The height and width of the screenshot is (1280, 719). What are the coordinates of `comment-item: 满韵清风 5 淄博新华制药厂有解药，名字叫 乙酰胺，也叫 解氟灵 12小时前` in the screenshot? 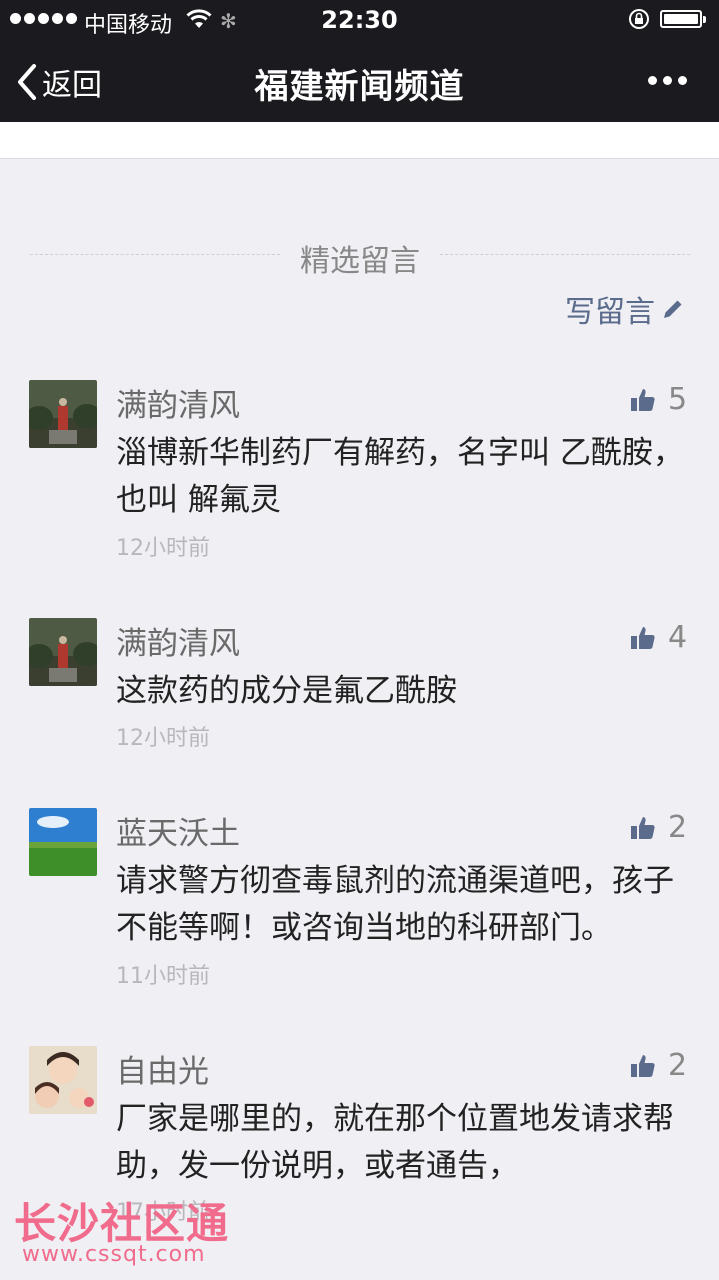 It's located at (359, 470).